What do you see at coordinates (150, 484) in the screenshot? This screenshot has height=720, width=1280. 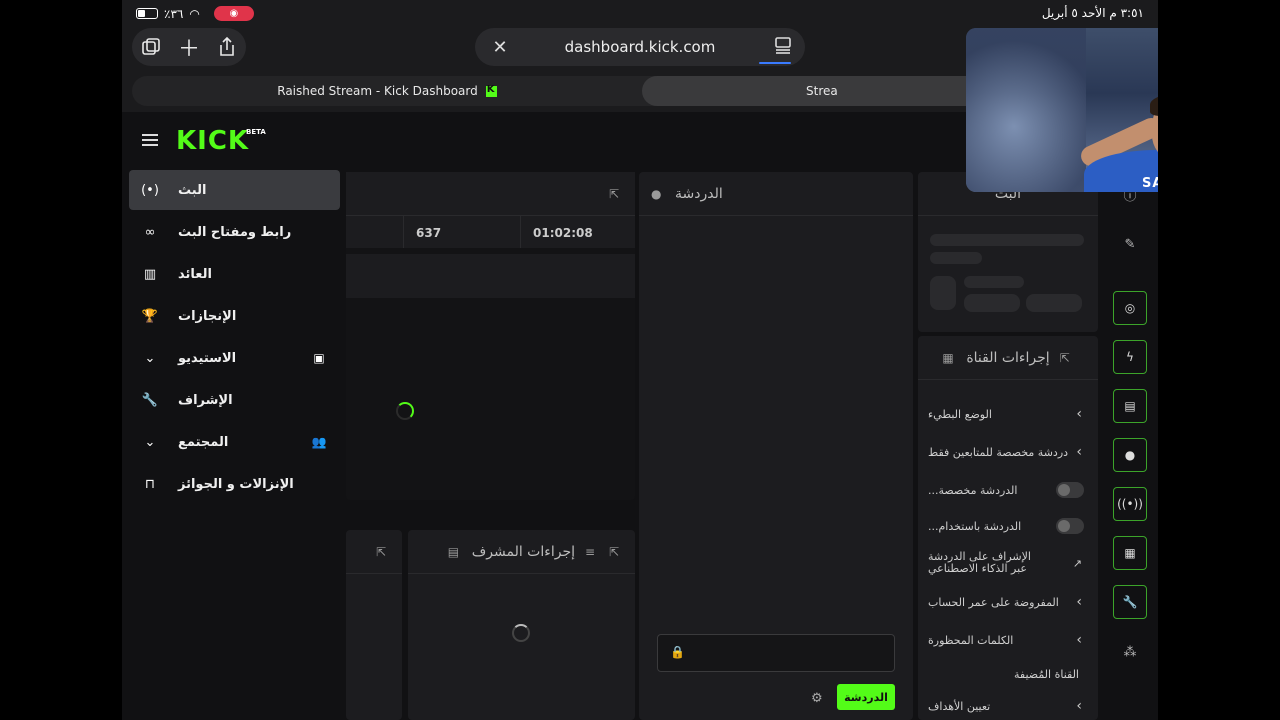 I see `gift-icon: ⊓` at bounding box center [150, 484].